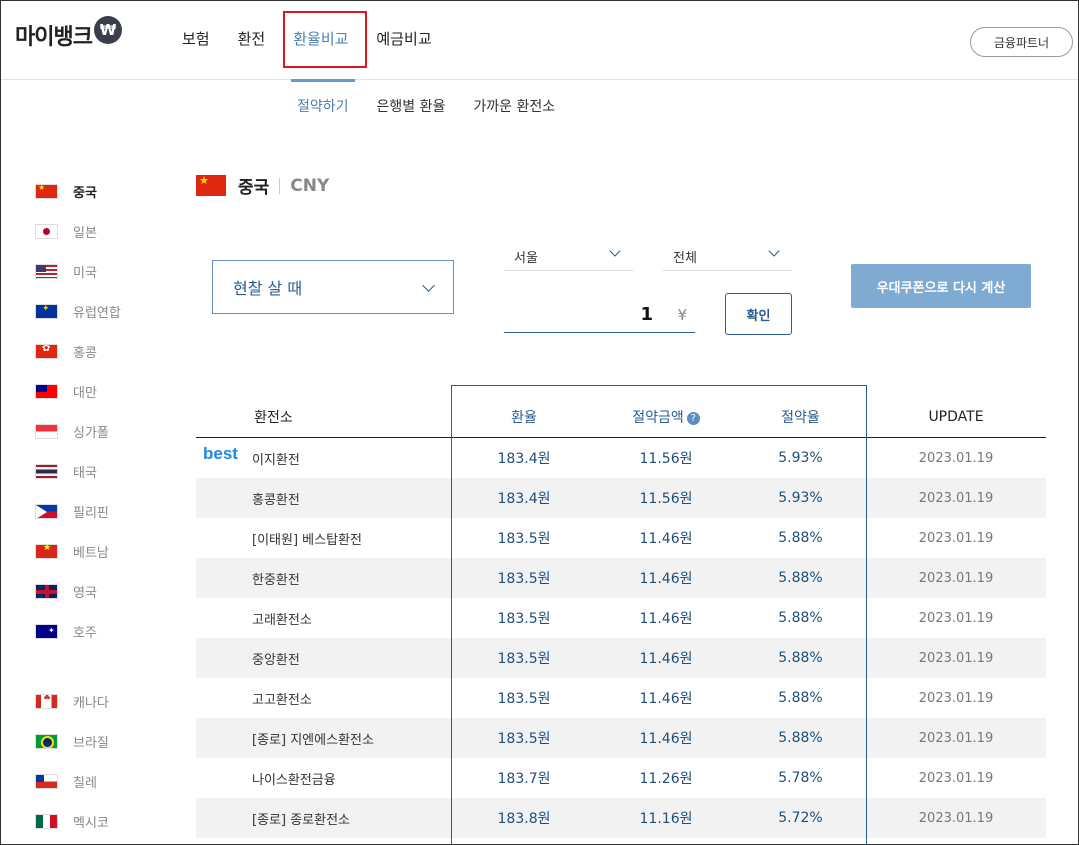  Describe the element at coordinates (666, 779) in the screenshot. I see `save-amount-cell-text: 11.26원` at that location.